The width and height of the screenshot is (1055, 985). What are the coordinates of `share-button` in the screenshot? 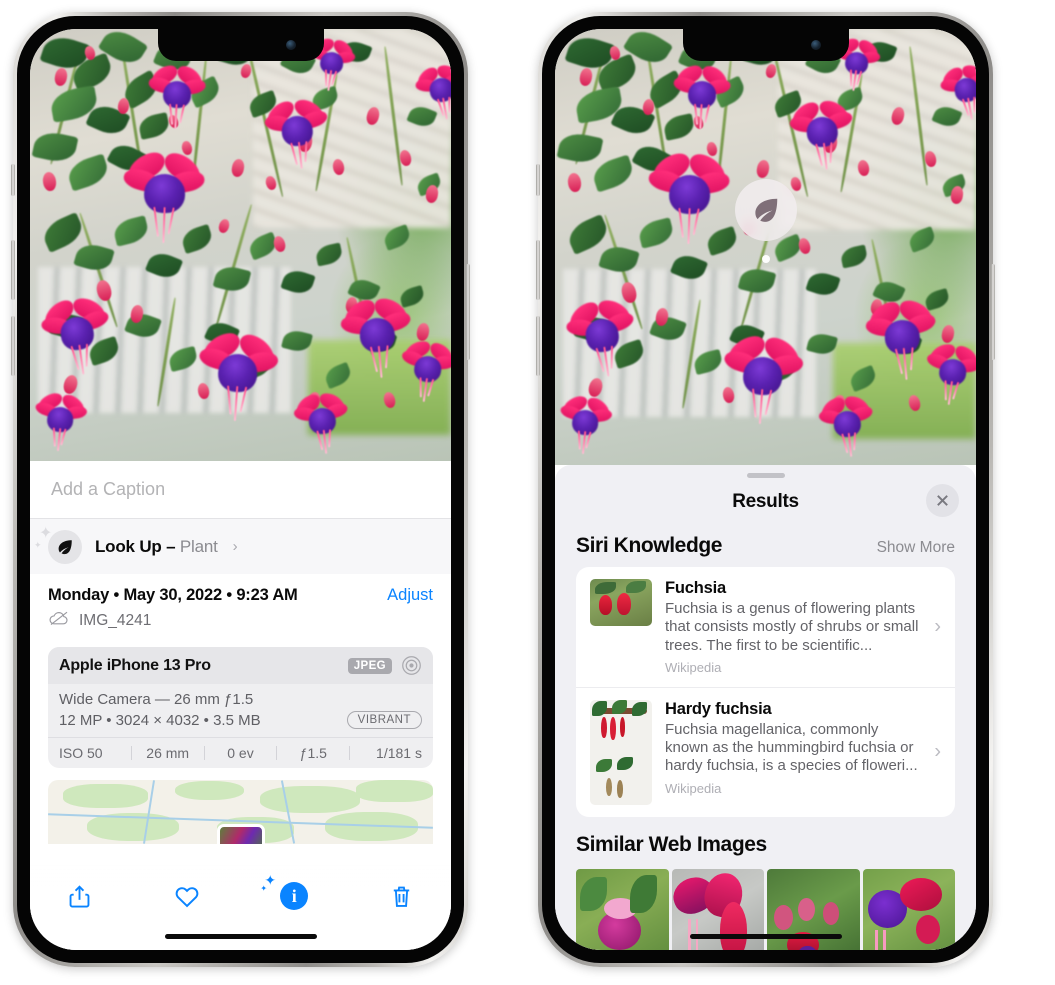 It's located at (79, 896).